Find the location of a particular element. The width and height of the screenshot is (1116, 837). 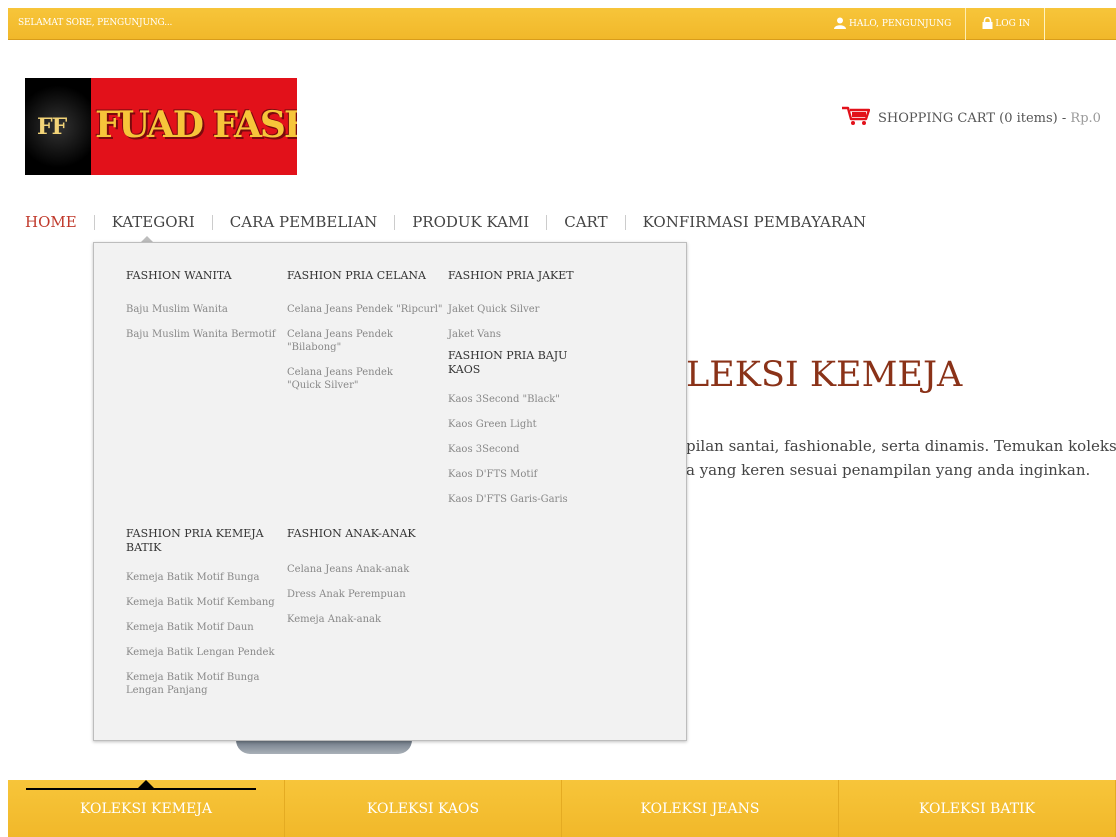

tab-koleksi-kemeja: KOLEKSI KEMEJA is located at coordinates (146, 808).